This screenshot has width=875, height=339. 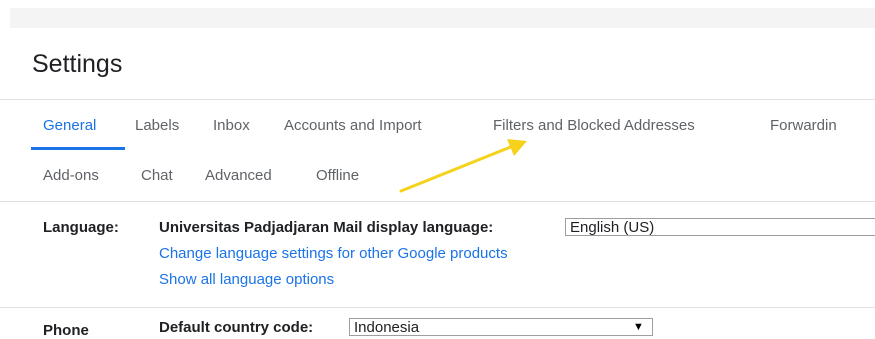 What do you see at coordinates (353, 125) in the screenshot?
I see `tab-accounts-and-import: Accounts and Import` at bounding box center [353, 125].